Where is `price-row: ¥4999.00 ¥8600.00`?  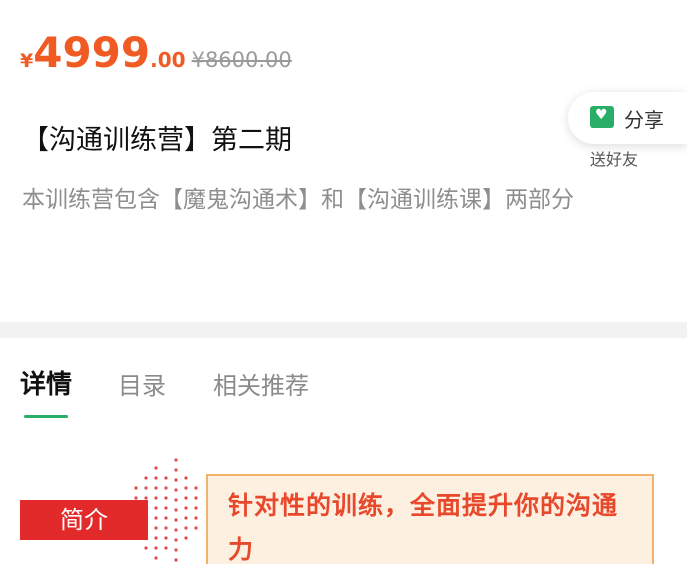 price-row: ¥4999.00 ¥8600.00 is located at coordinates (156, 52).